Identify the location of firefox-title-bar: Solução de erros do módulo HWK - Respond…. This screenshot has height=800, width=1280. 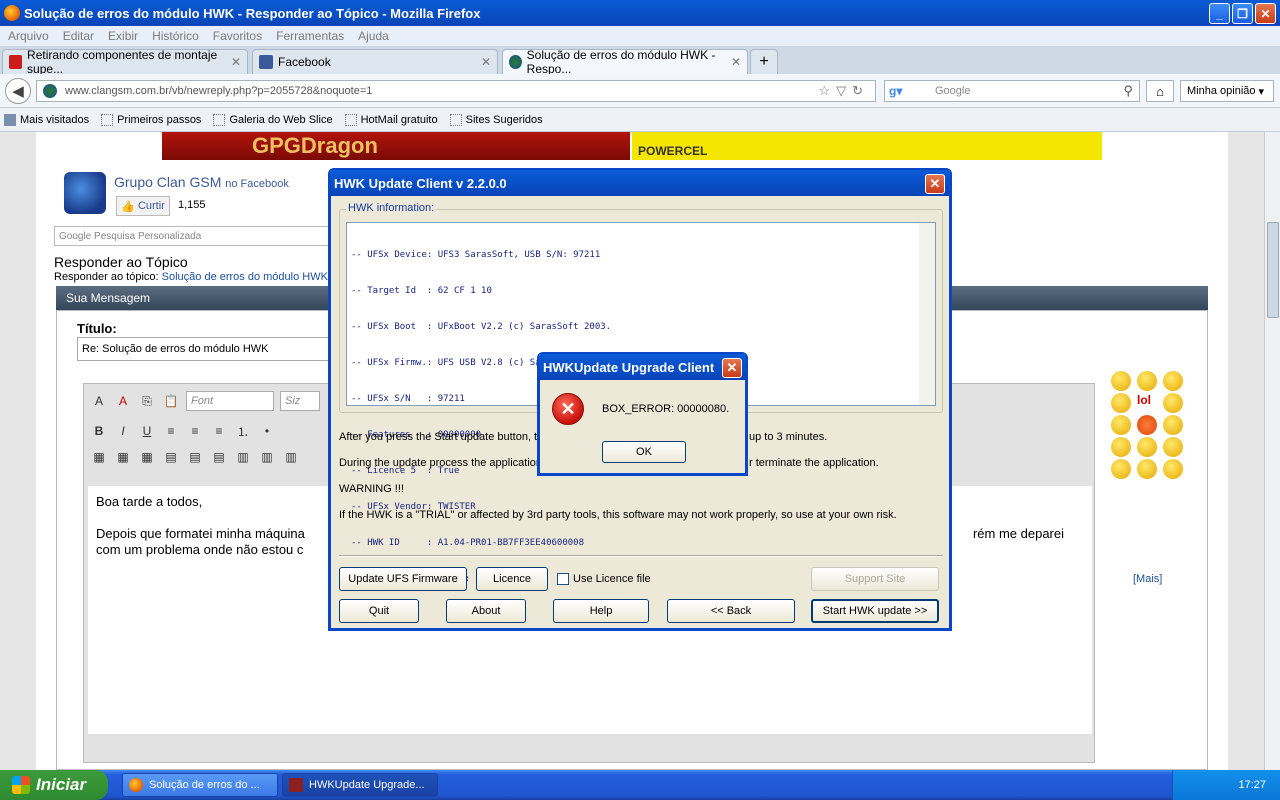
(640, 13).